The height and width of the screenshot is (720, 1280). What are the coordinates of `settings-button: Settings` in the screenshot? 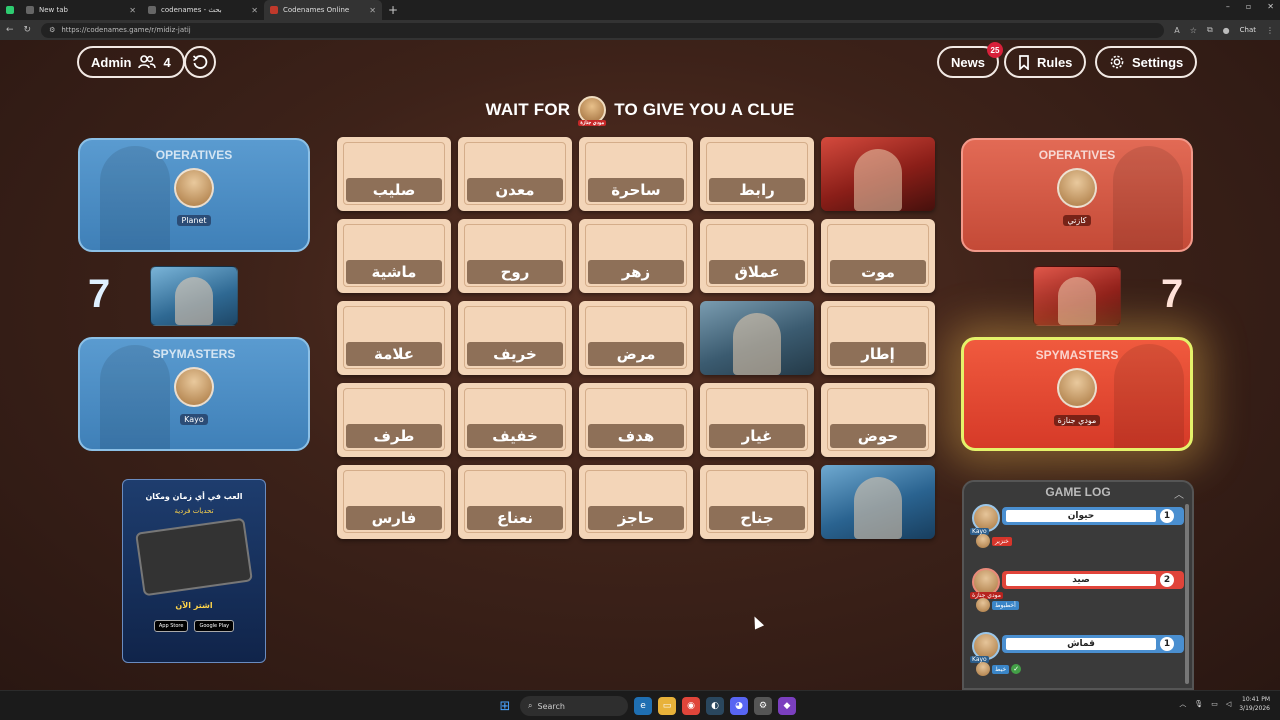 It's located at (1146, 62).